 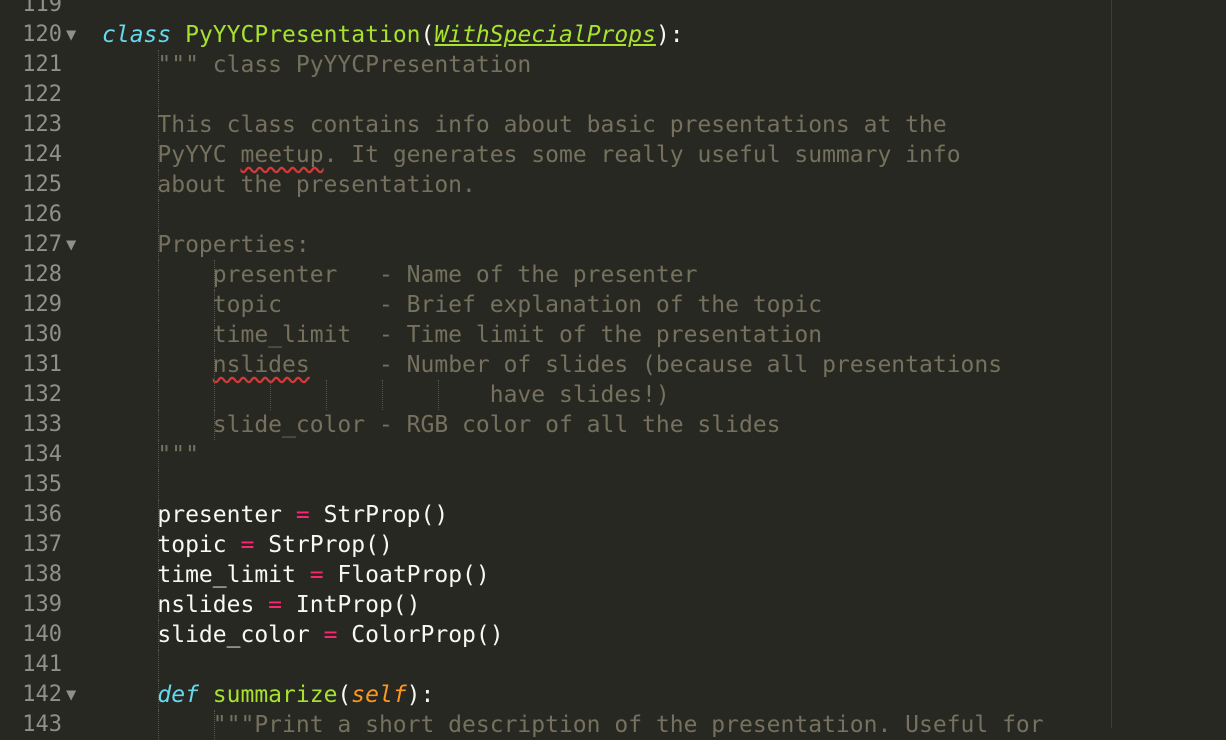 What do you see at coordinates (42, 454) in the screenshot?
I see `line-number: 134` at bounding box center [42, 454].